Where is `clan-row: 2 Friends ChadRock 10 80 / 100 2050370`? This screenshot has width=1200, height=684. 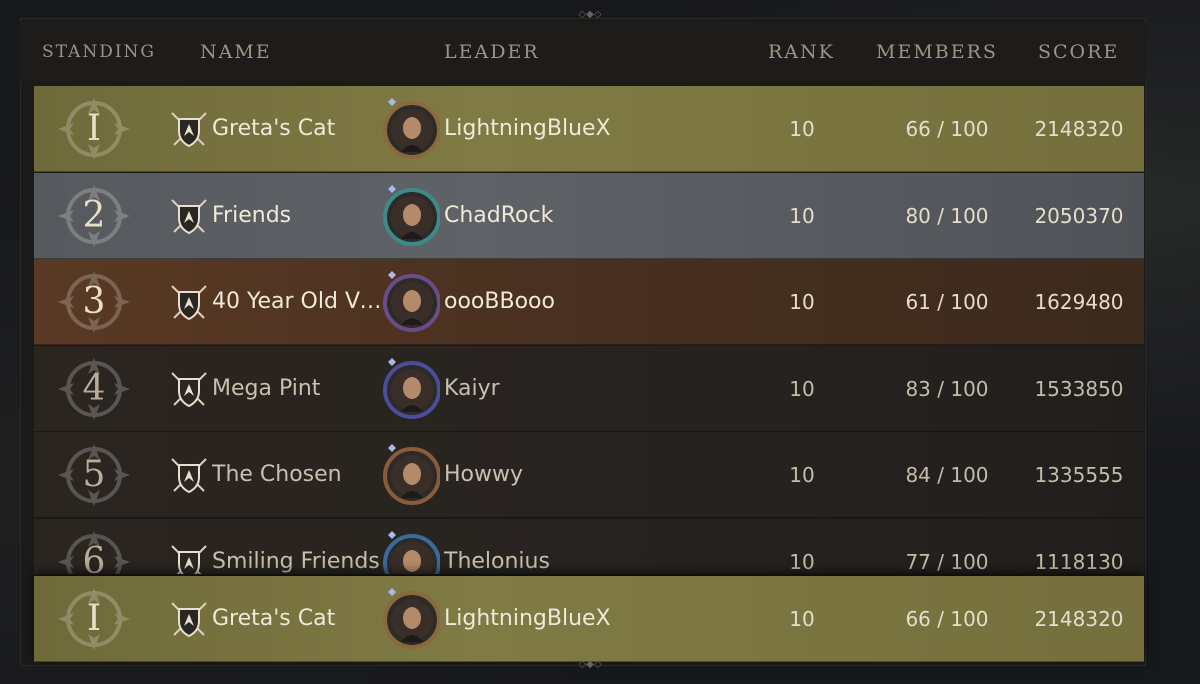
clan-row: 2 Friends ChadRock 10 80 / 100 2050370 is located at coordinates (589, 215).